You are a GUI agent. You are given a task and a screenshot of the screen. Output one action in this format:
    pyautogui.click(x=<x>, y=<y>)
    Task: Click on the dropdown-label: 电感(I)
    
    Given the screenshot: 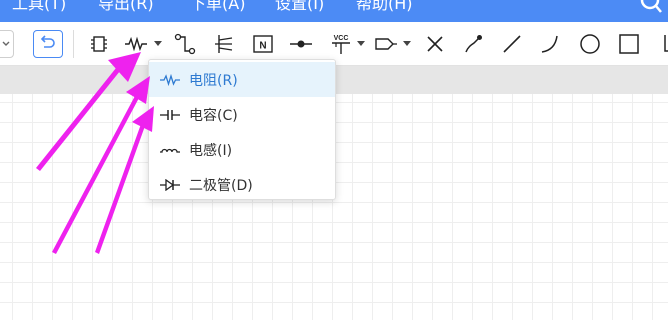 What is the action you would take?
    pyautogui.click(x=211, y=150)
    